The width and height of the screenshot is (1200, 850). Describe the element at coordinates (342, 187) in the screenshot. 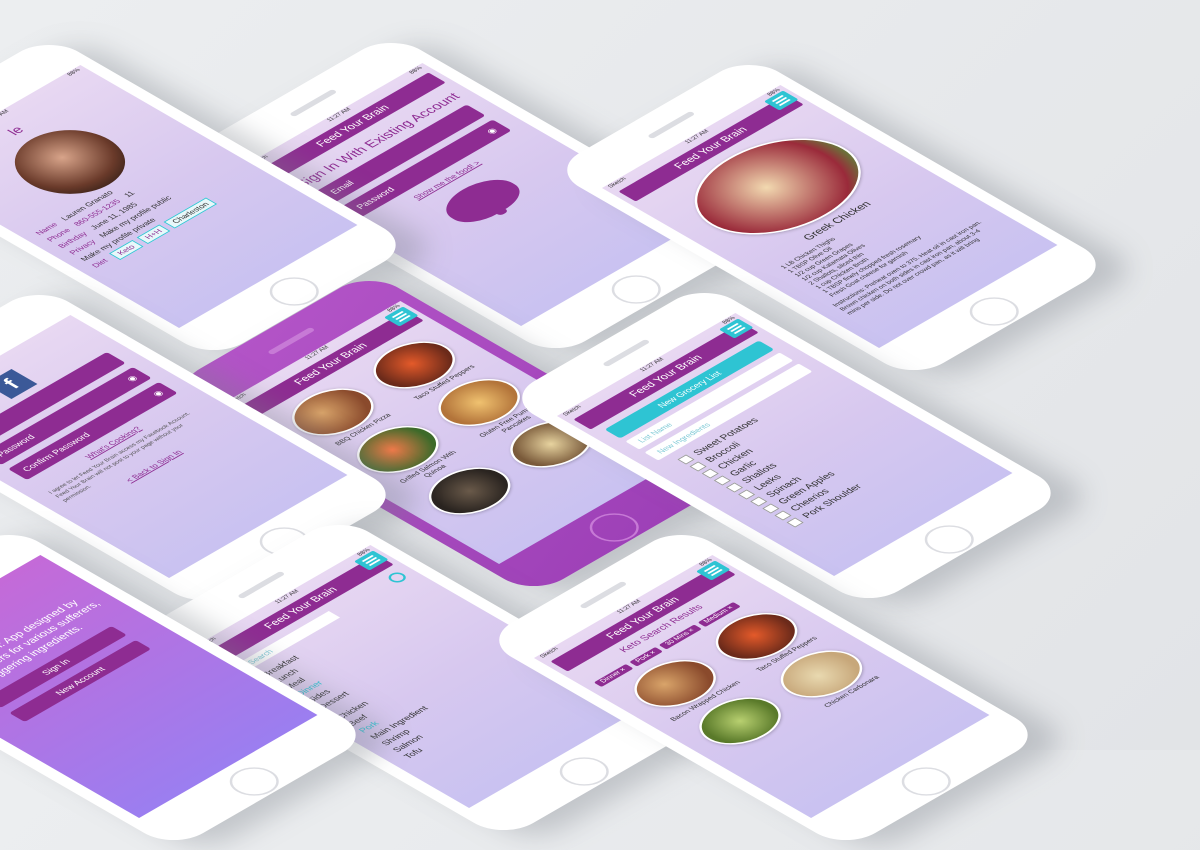

I see `email-placeholder: Email` at that location.